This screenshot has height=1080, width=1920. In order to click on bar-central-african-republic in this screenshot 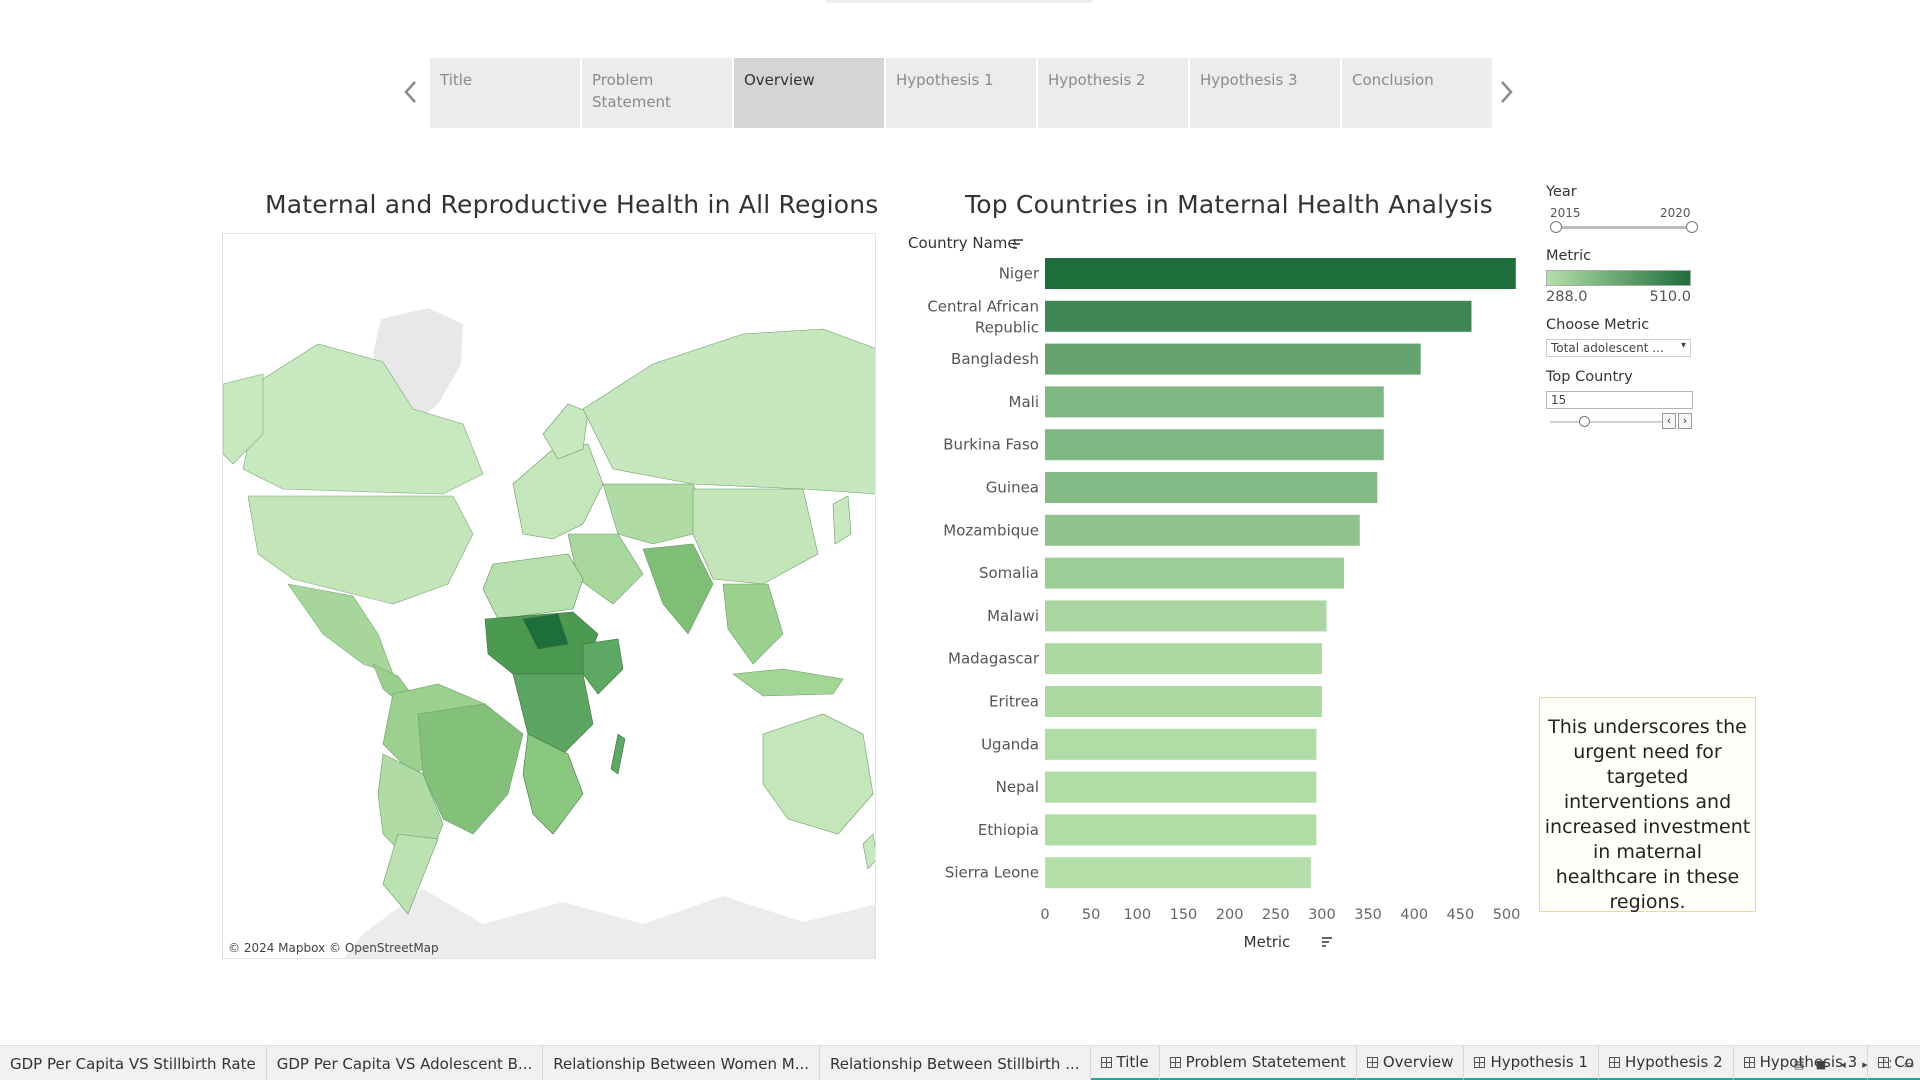, I will do `click(1258, 316)`.